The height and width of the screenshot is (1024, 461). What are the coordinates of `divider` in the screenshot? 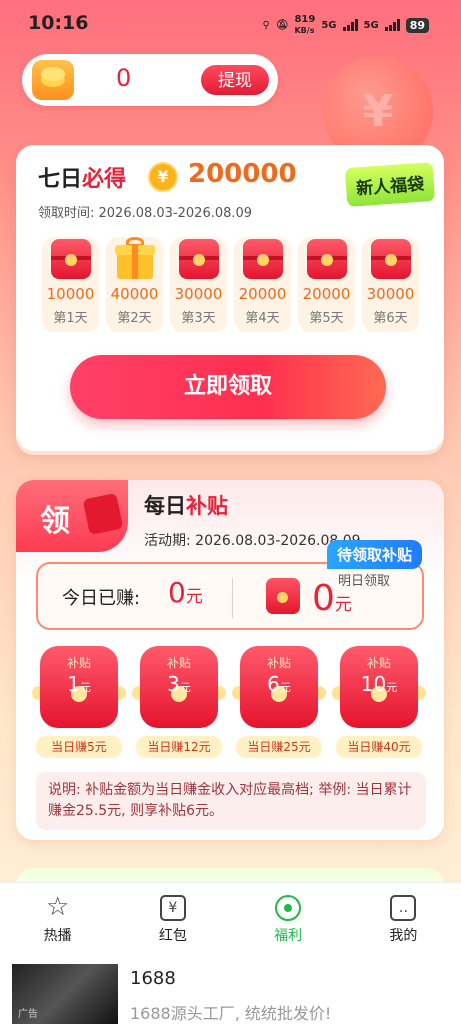 It's located at (232, 598).